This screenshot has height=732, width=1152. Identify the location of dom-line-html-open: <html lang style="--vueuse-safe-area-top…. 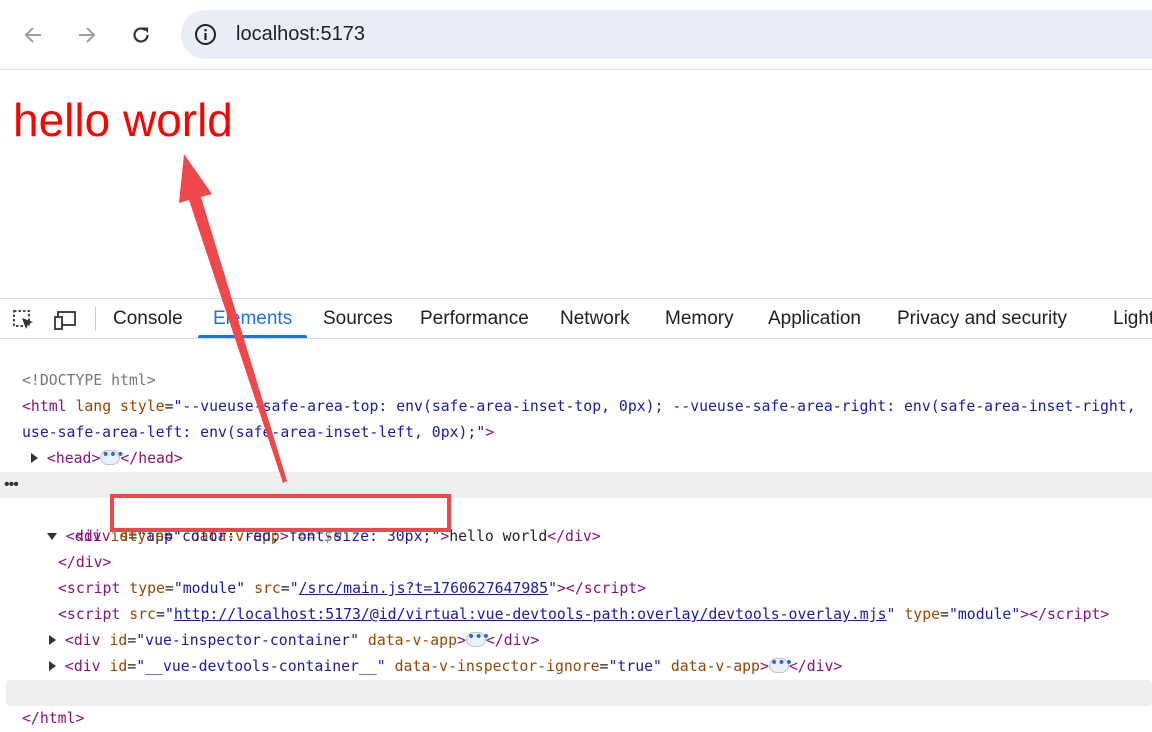
(576, 391).